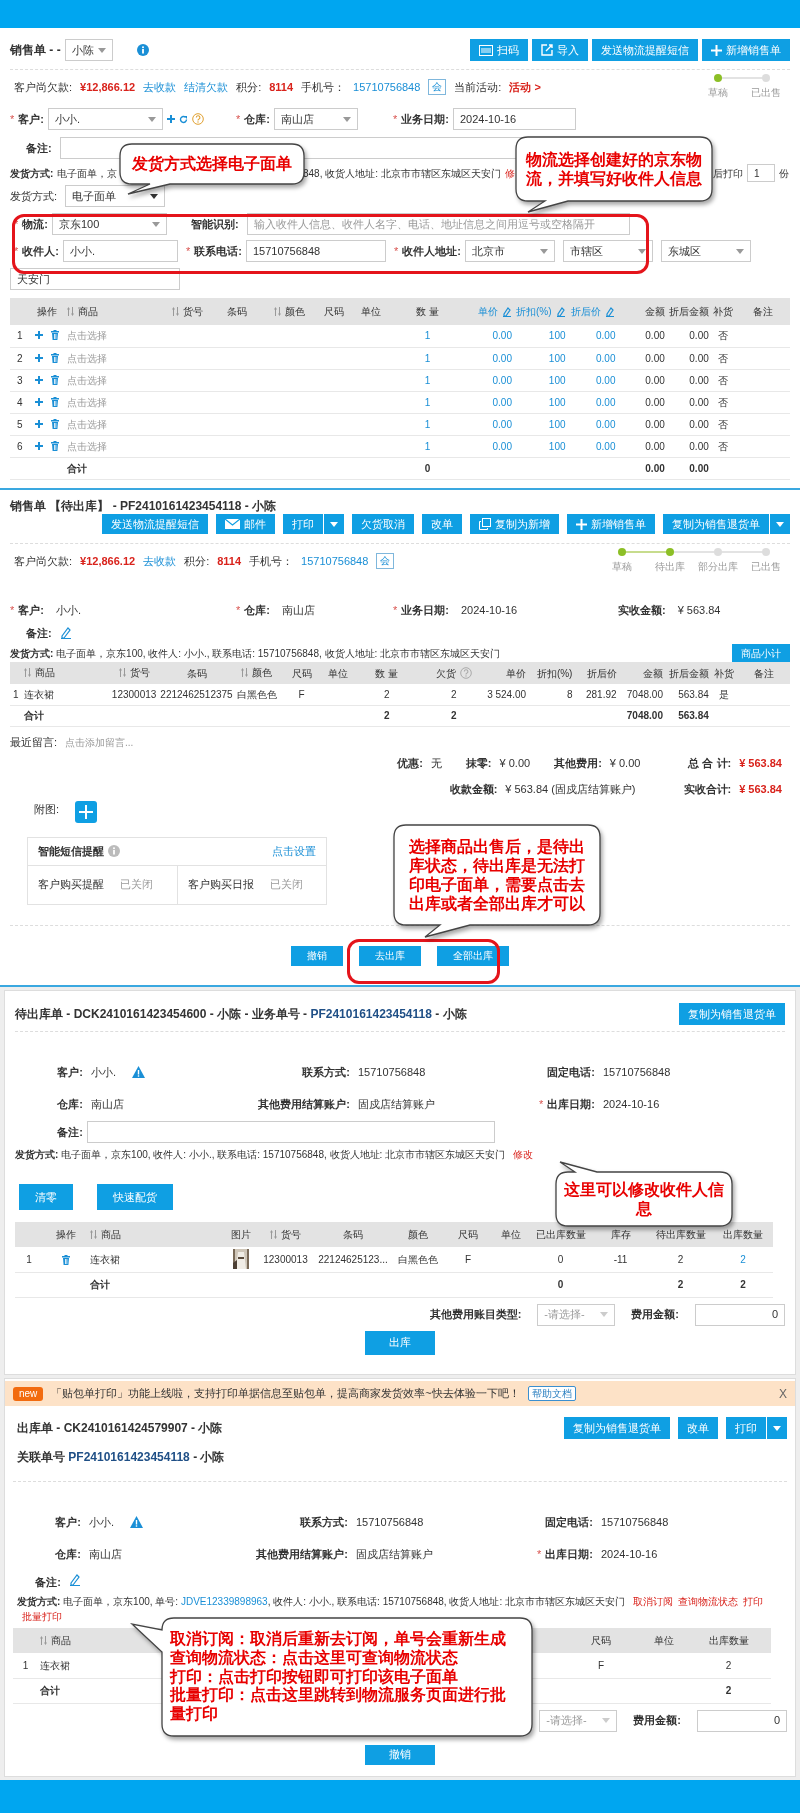 The image size is (800, 1813). What do you see at coordinates (120, 251) in the screenshot?
I see `input-field: 小小.` at bounding box center [120, 251].